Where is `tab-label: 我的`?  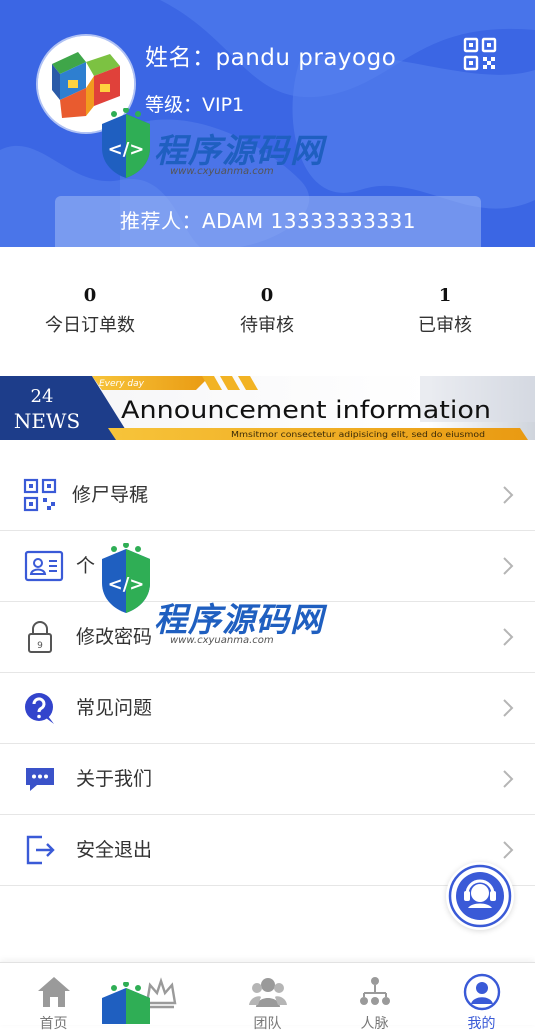
tab-label: 我的 is located at coordinates (481, 1024).